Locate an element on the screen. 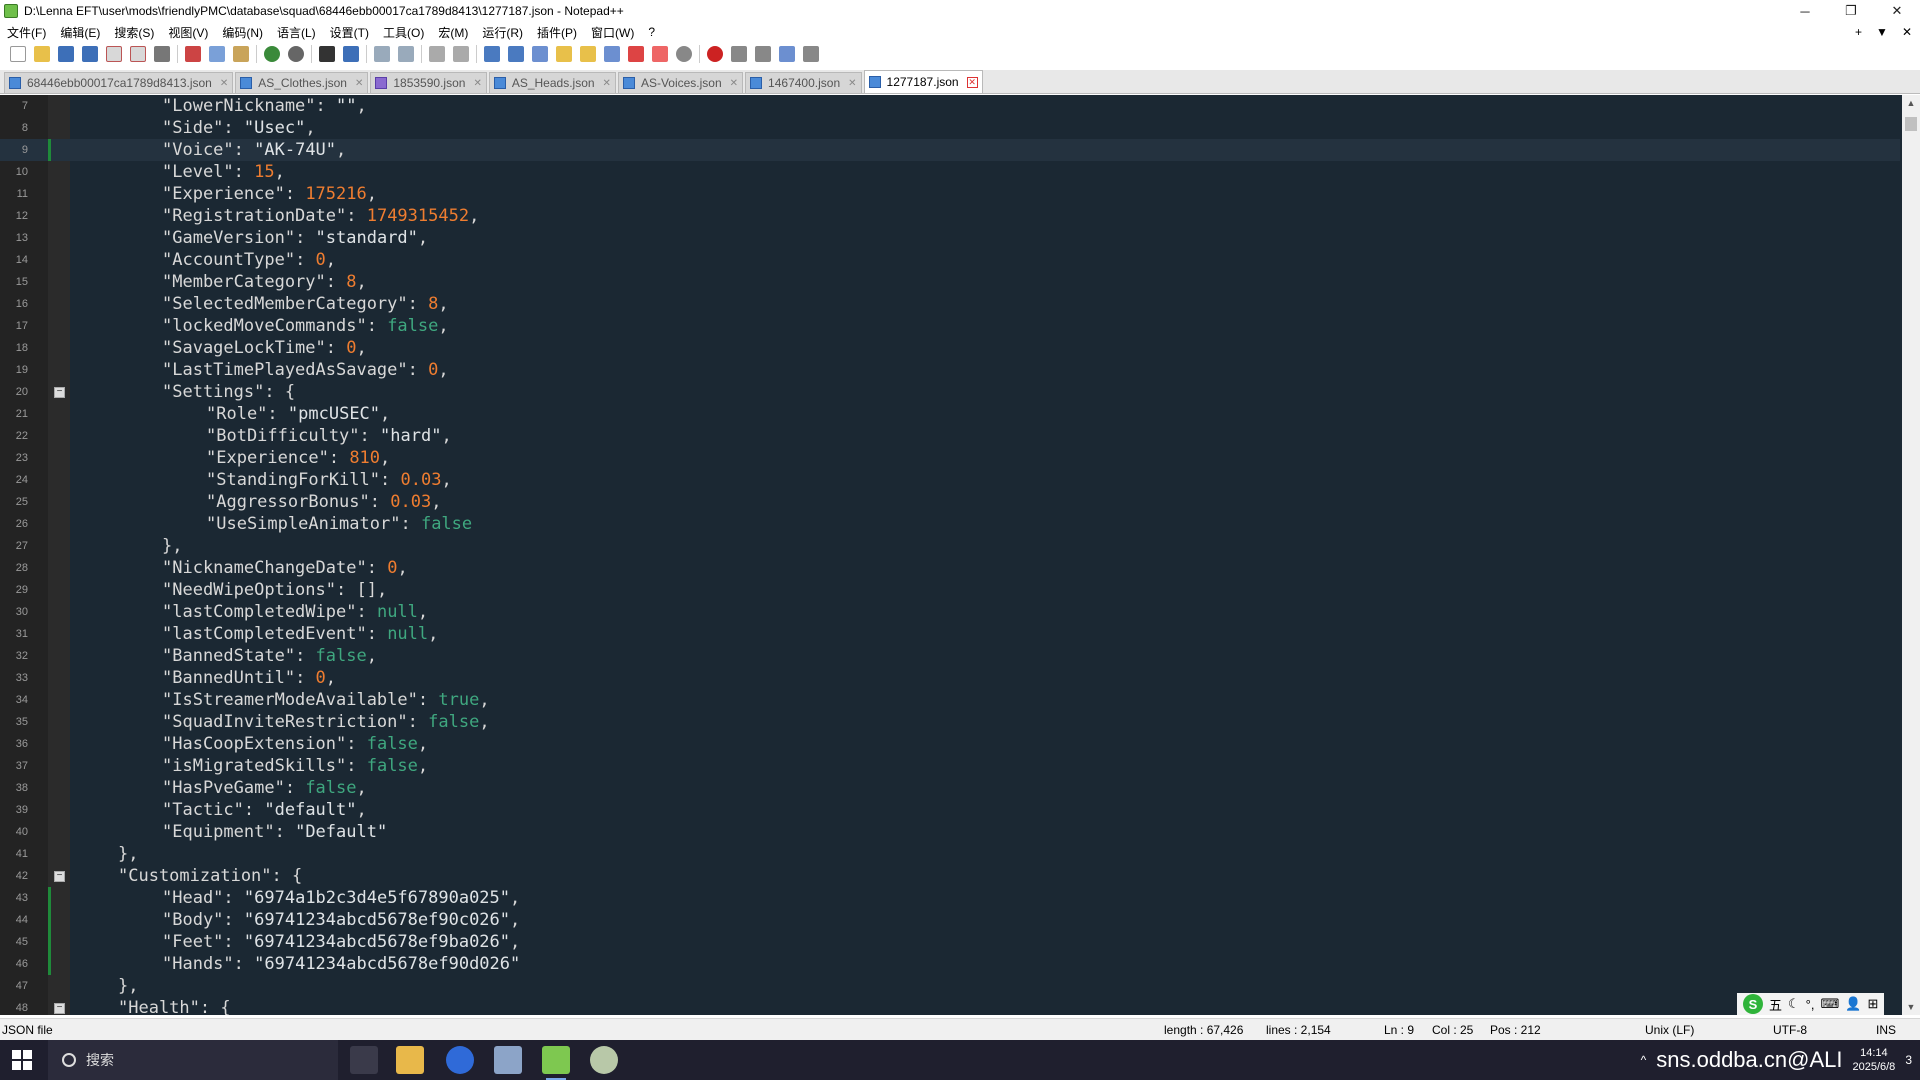 The image size is (1920, 1080). show-all-chars-icon is located at coordinates (516, 54).